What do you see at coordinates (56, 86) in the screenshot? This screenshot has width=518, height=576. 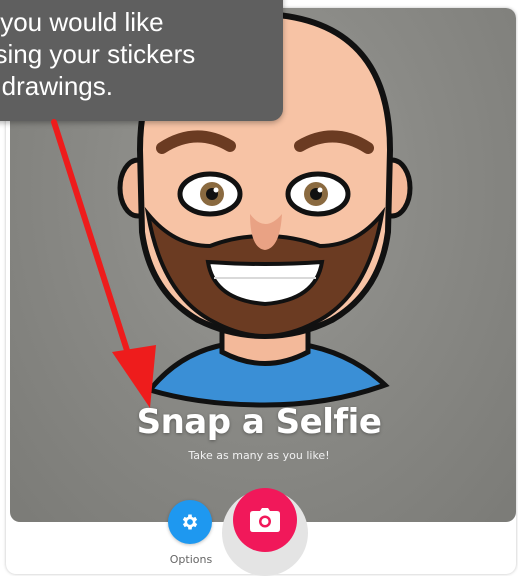 I see `tooltip-line-3: d drawings.` at bounding box center [56, 86].